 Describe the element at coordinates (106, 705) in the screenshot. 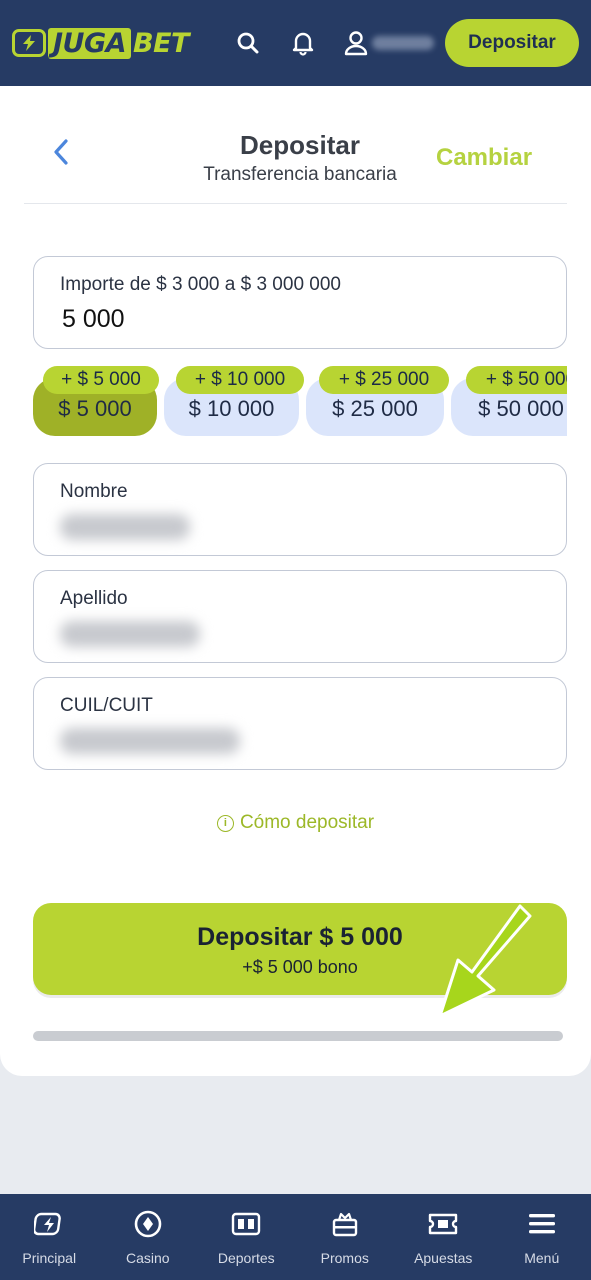

I see `cuil-label: CUIL/CUIT` at that location.